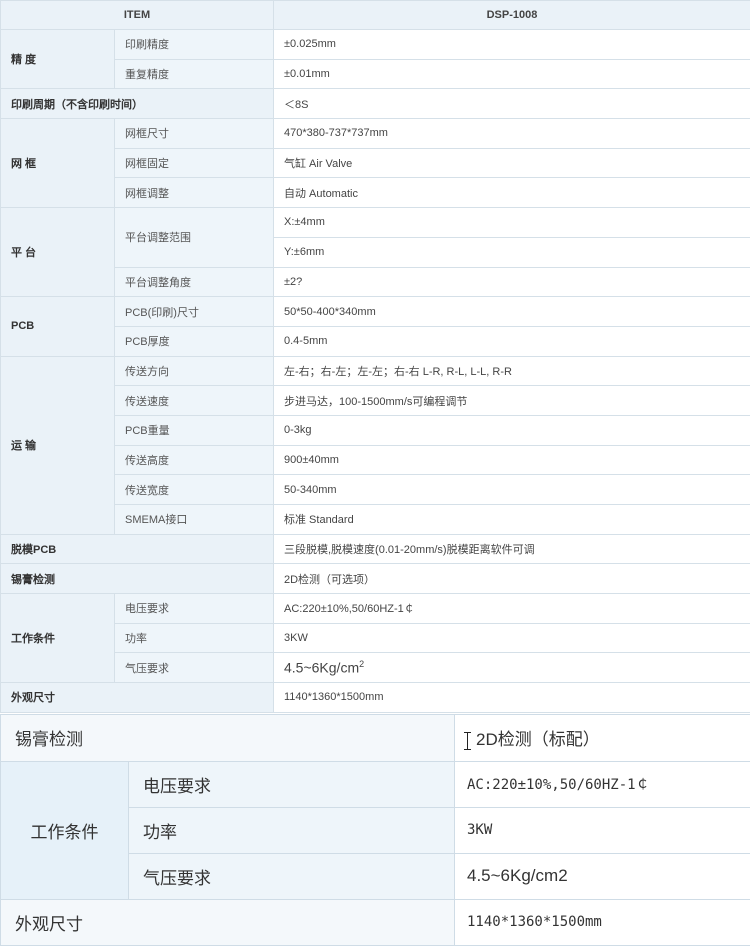 This screenshot has width=750, height=950. Describe the element at coordinates (511, 193) in the screenshot. I see `spec-value: 自动 Automatic` at that location.